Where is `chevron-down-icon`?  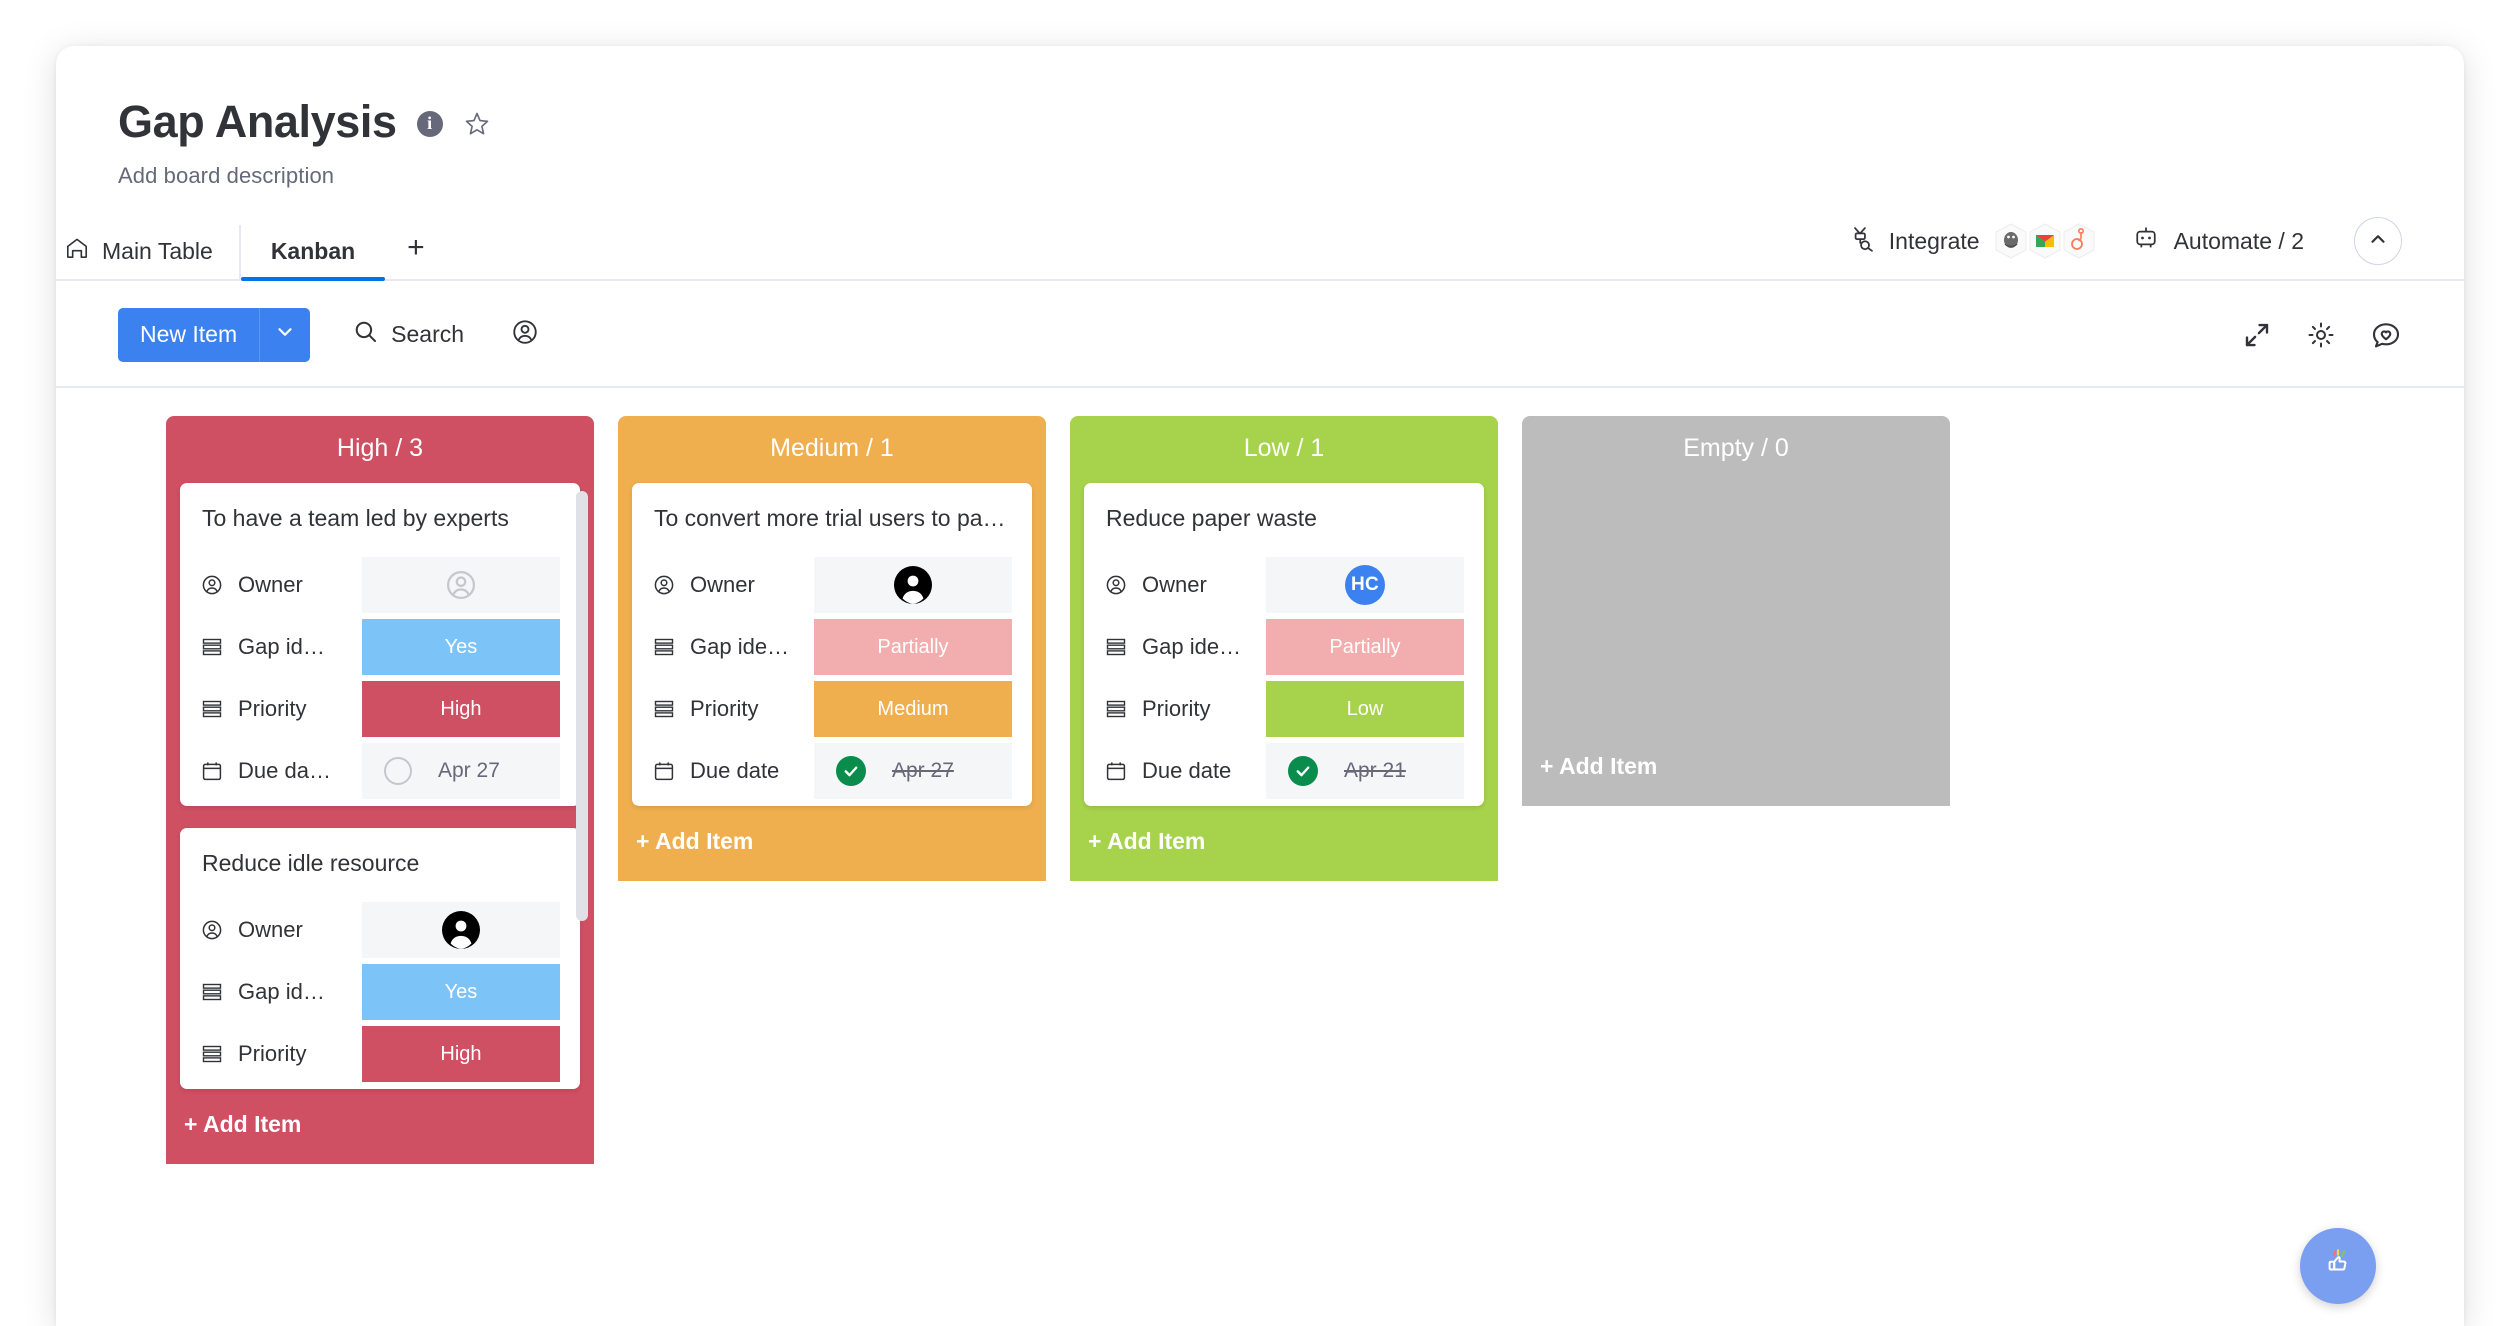 chevron-down-icon is located at coordinates (285, 334).